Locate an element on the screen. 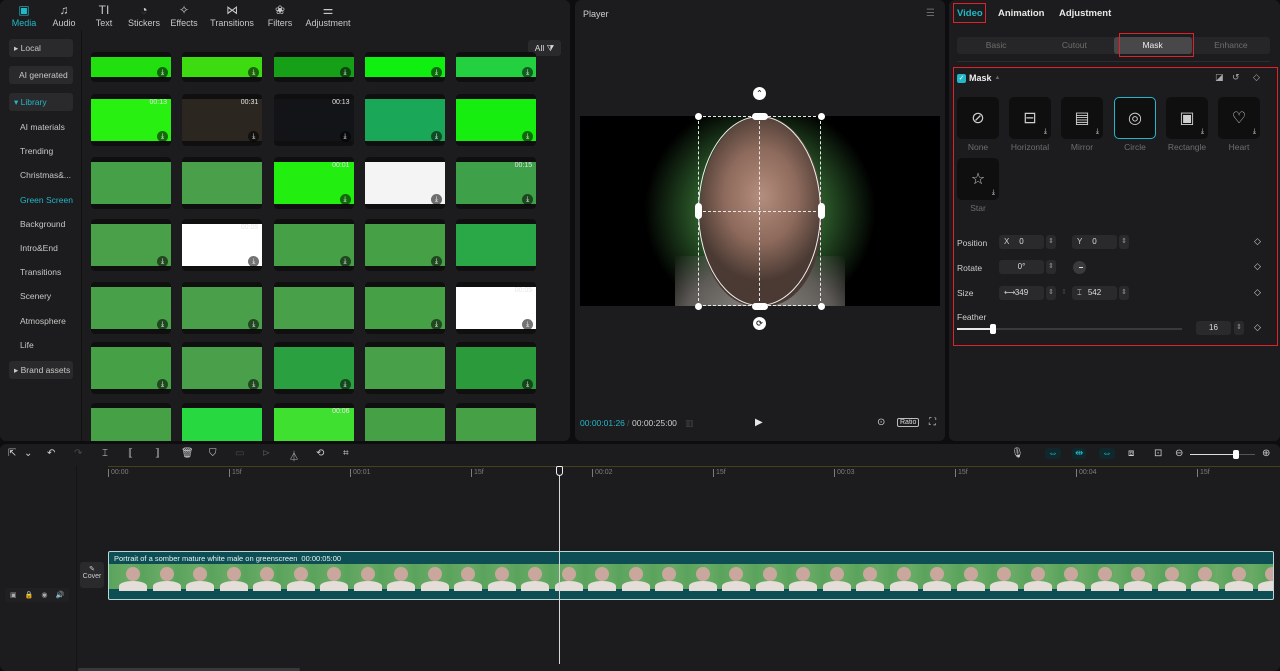  visibility-icon: ◉ is located at coordinates (44, 595).